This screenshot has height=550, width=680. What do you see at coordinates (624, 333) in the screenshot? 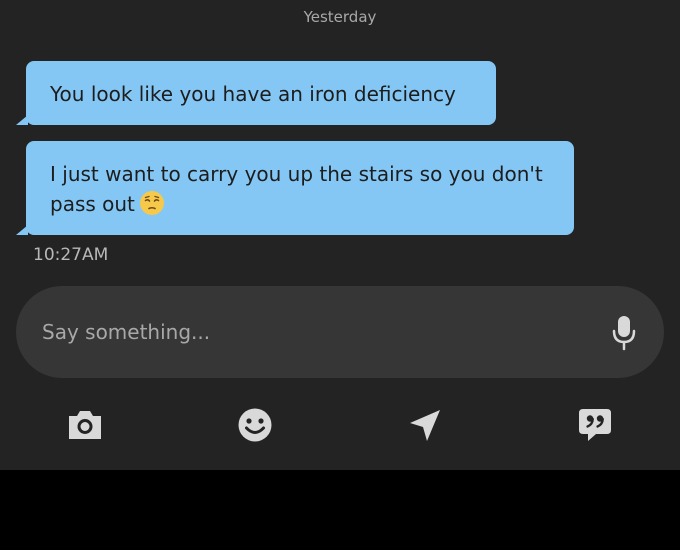
I see `microphone-icon` at bounding box center [624, 333].